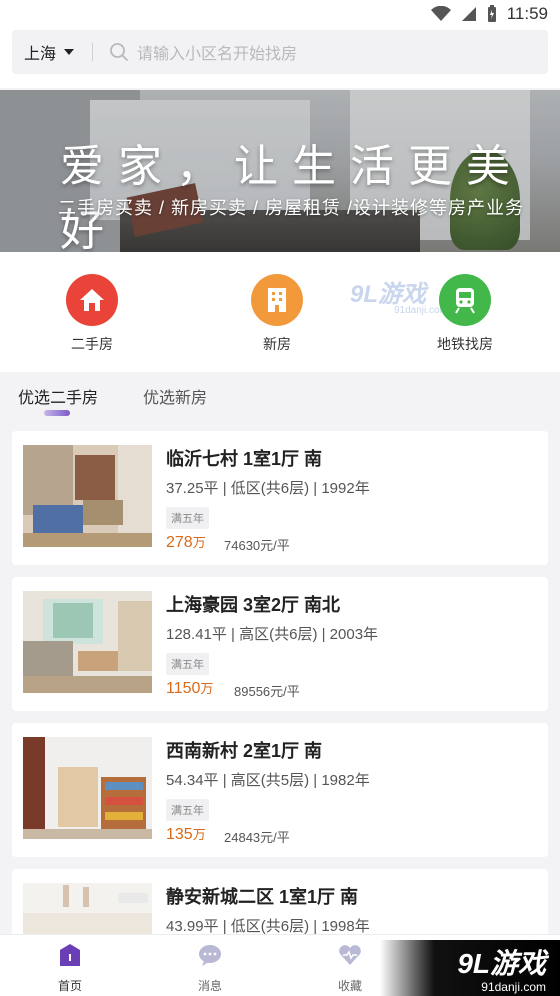 The width and height of the screenshot is (560, 996). Describe the element at coordinates (93, 52) in the screenshot. I see `search-divider` at that location.